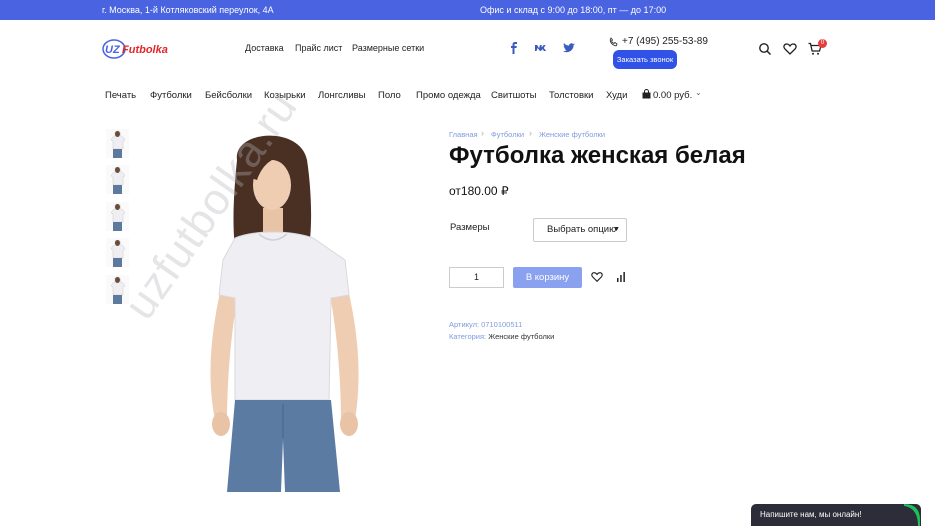 The width and height of the screenshot is (935, 526). Describe the element at coordinates (264, 48) in the screenshot. I see `nav-delivery: Доставка` at that location.